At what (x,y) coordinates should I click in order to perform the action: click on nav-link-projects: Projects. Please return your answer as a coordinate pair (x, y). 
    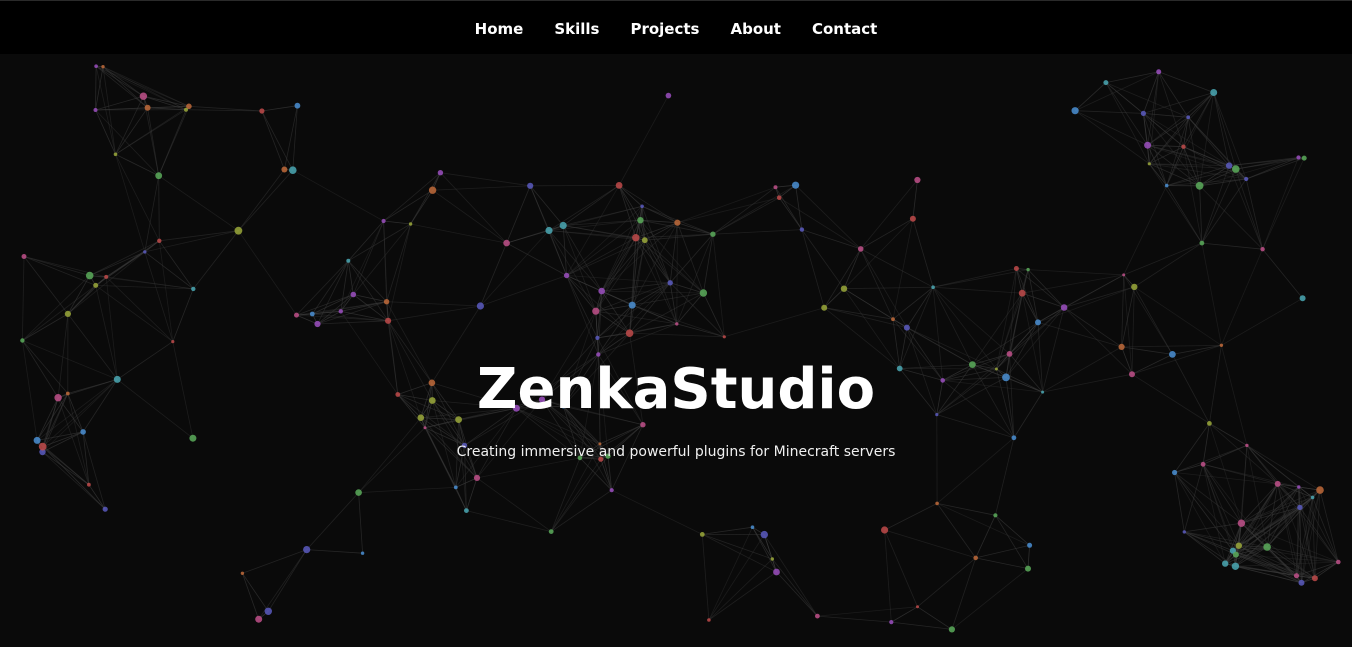
    Looking at the image, I should click on (664, 28).